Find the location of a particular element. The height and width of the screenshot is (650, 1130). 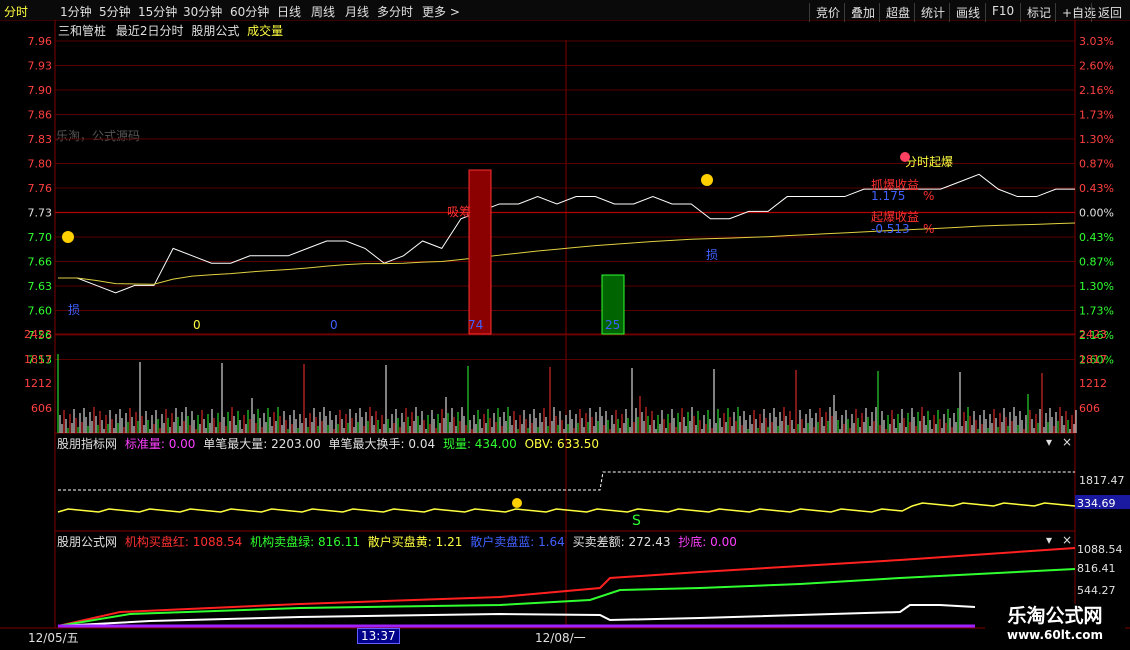

pct-mark-1: % is located at coordinates (928, 196).